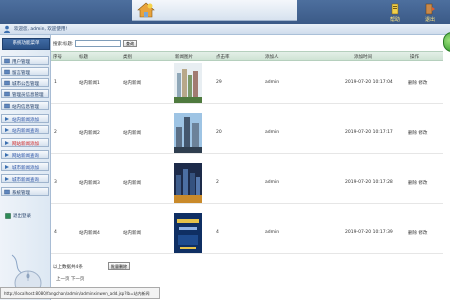 The height and width of the screenshot is (300, 450). Describe the element at coordinates (188, 133) in the screenshot. I see `news-image-tower-icon` at that location.